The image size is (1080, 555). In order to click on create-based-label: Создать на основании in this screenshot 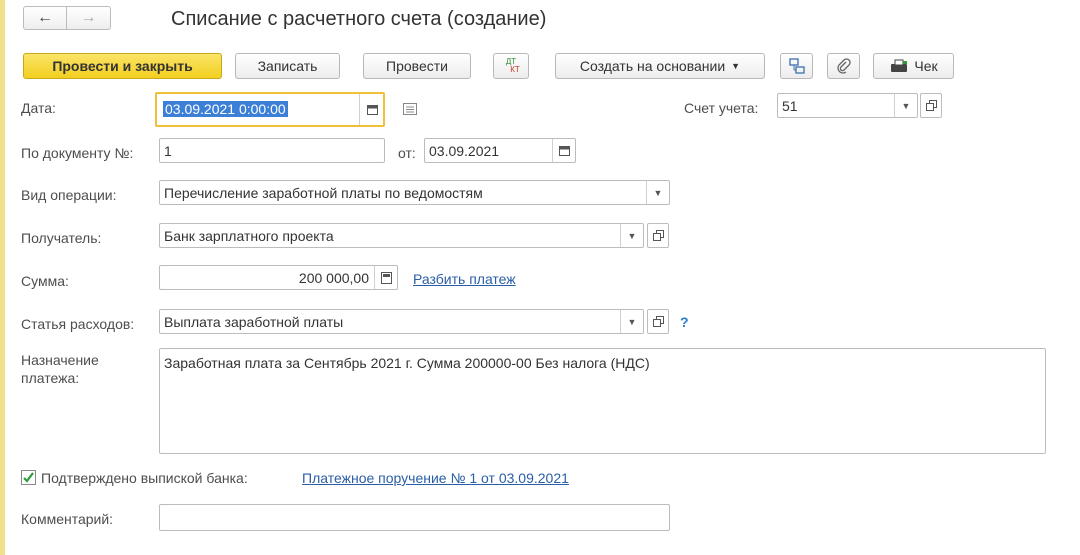, I will do `click(652, 66)`.